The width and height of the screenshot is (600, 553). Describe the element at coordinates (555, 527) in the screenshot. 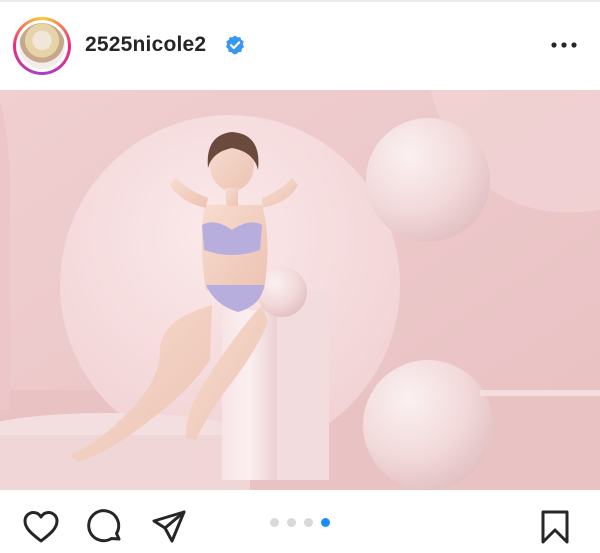

I see `bookmark-icon` at that location.